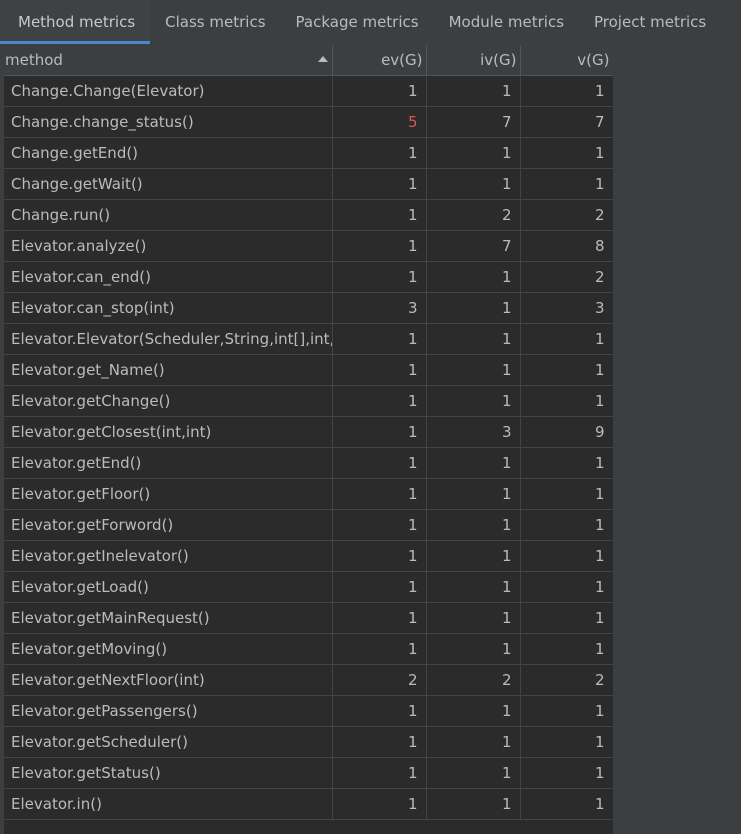 The image size is (741, 834). I want to click on method-cell: Elevator.getEnd(), so click(168, 463).